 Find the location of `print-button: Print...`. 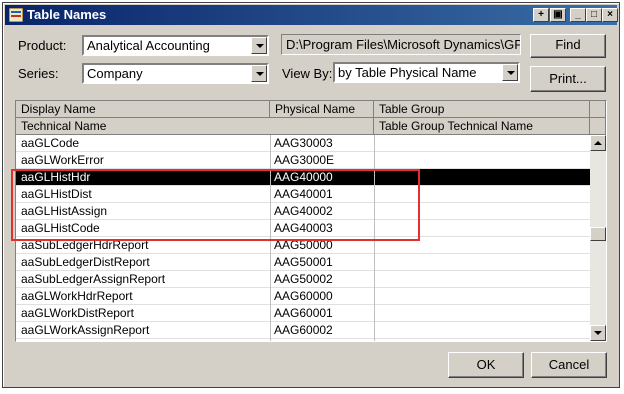

print-button: Print... is located at coordinates (568, 79).